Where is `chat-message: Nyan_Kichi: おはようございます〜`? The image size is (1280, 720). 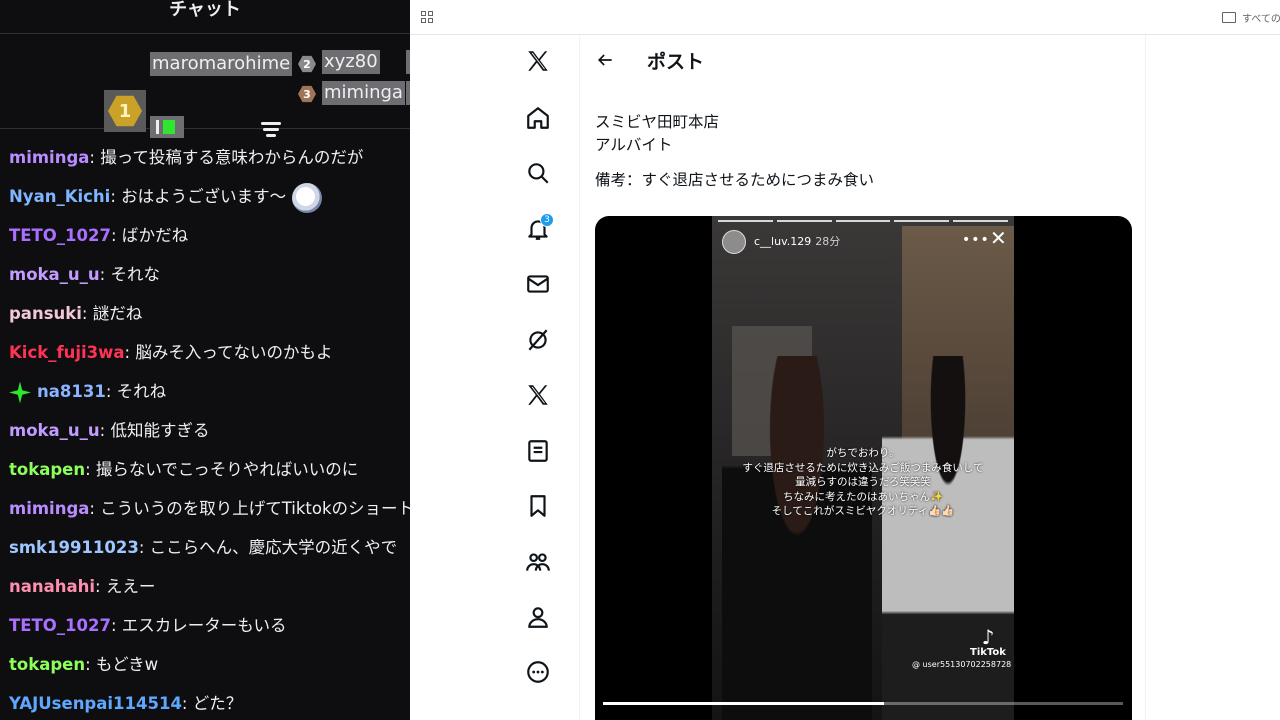 chat-message: Nyan_Kichi: おはようございます〜 is located at coordinates (205, 196).